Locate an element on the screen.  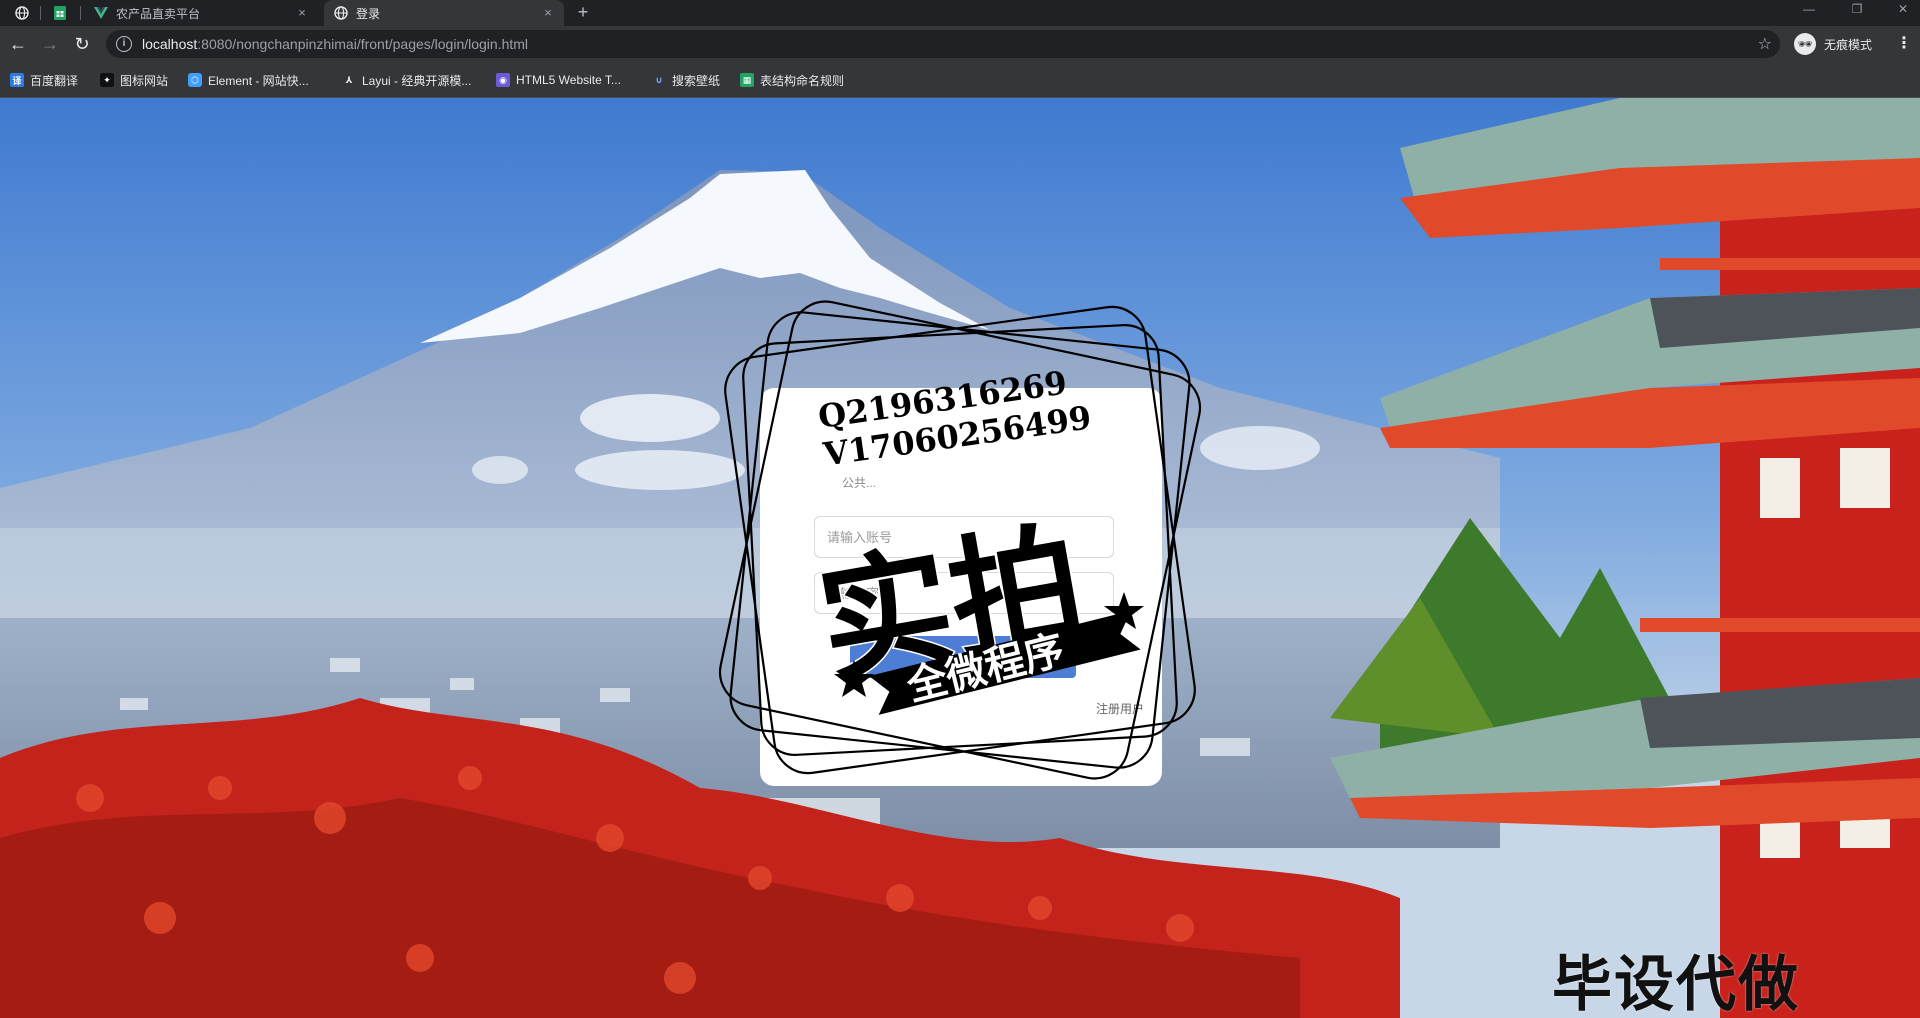
bookmark-label: 百度翻译 is located at coordinates (54, 80).